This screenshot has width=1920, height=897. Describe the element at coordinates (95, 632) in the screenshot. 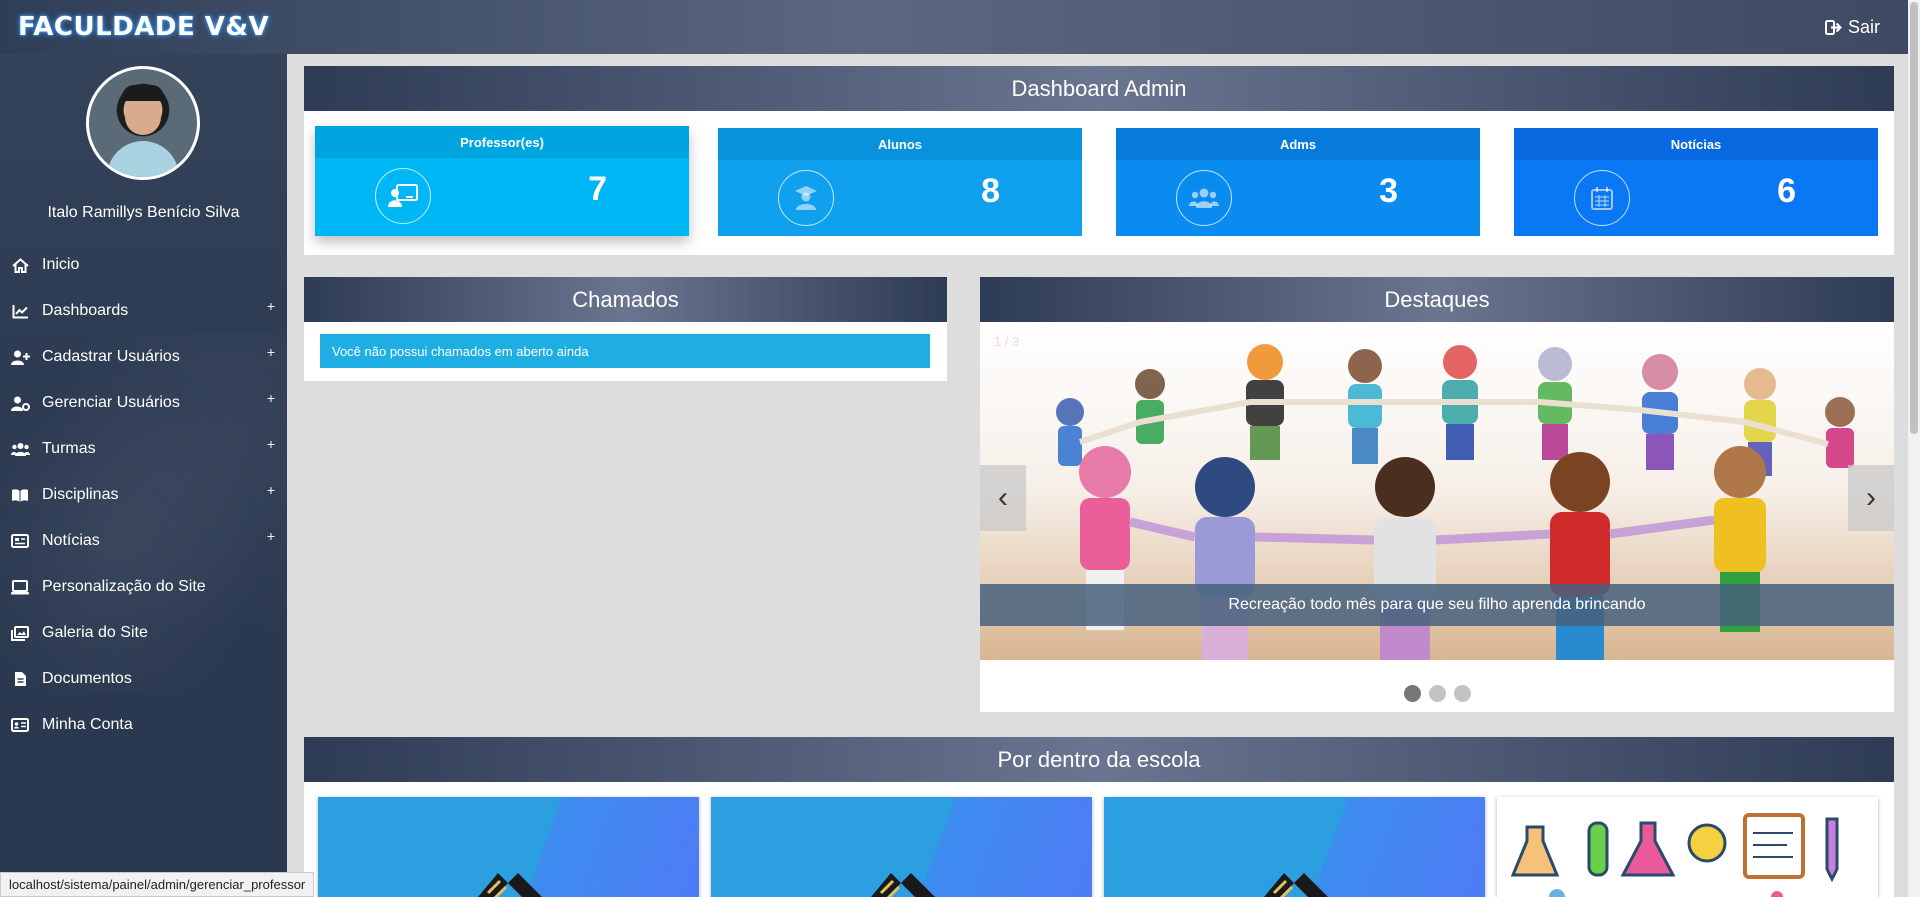

I see `sidebar-item-label: Galeria do Site` at that location.